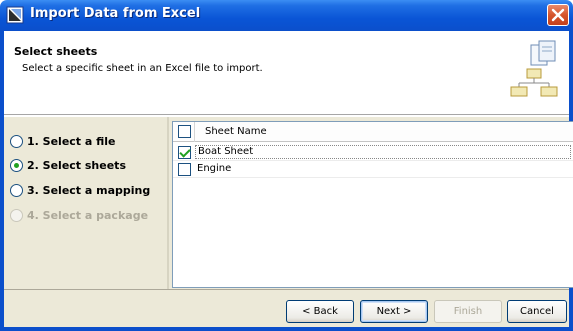  Describe the element at coordinates (76, 165) in the screenshot. I see `step-label: 2. Select sheets` at that location.